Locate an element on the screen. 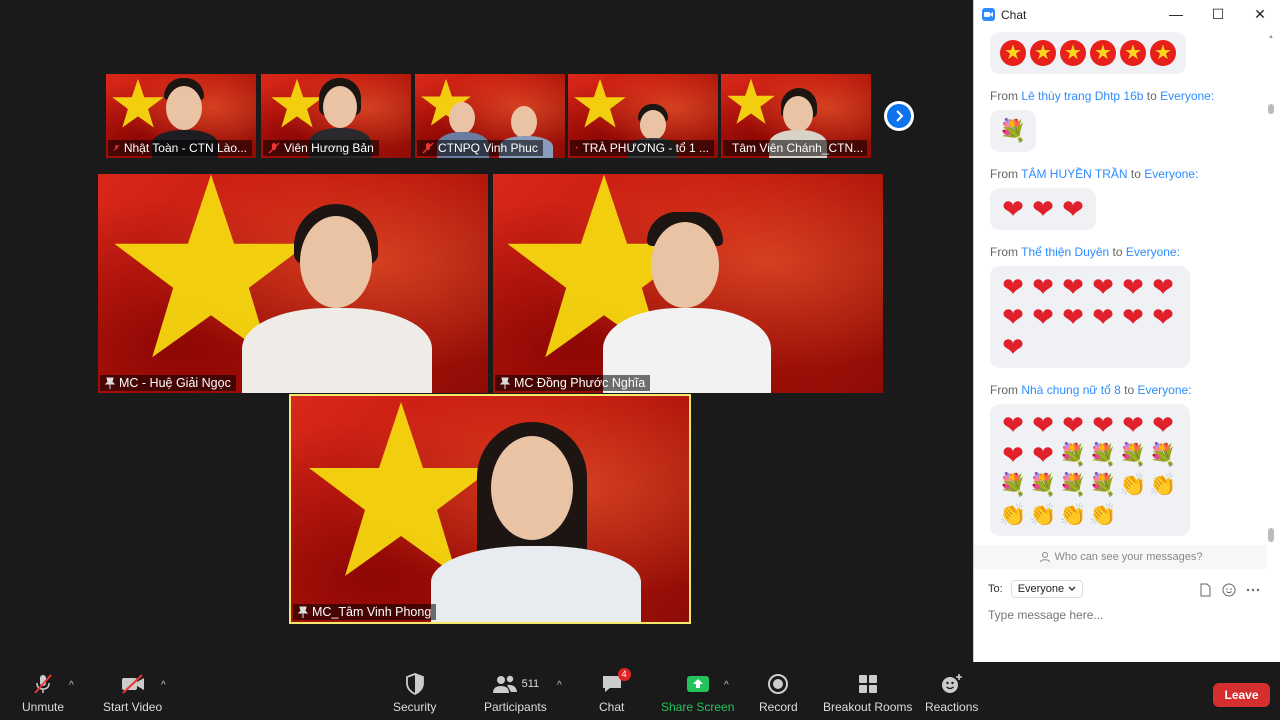 This screenshot has width=1280, height=720. video-tile-active-speaker: MC_Tâm Vinh Phong is located at coordinates (490, 509).